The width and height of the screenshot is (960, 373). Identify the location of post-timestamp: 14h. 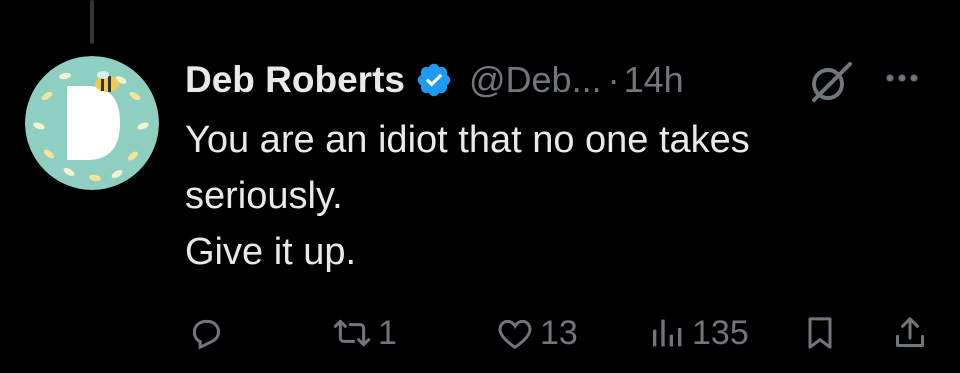
(654, 80).